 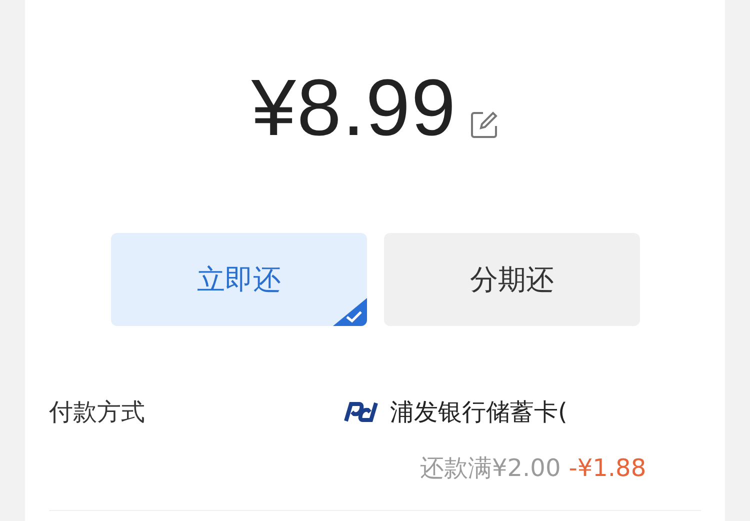 I want to click on repay-option-button: 立即还, so click(x=239, y=279).